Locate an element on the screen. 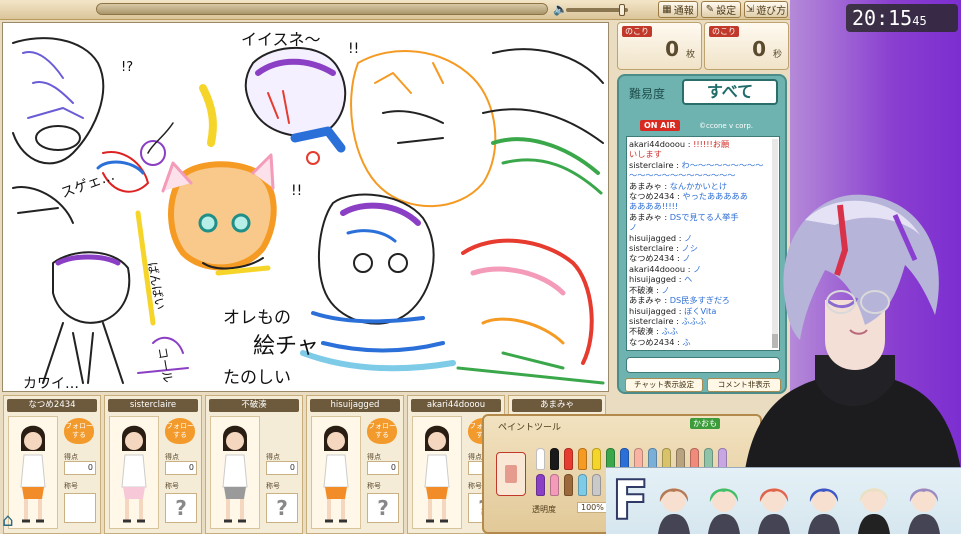  player-card: sisterclaire フォローする 得点 0 称号? is located at coordinates (153, 464).